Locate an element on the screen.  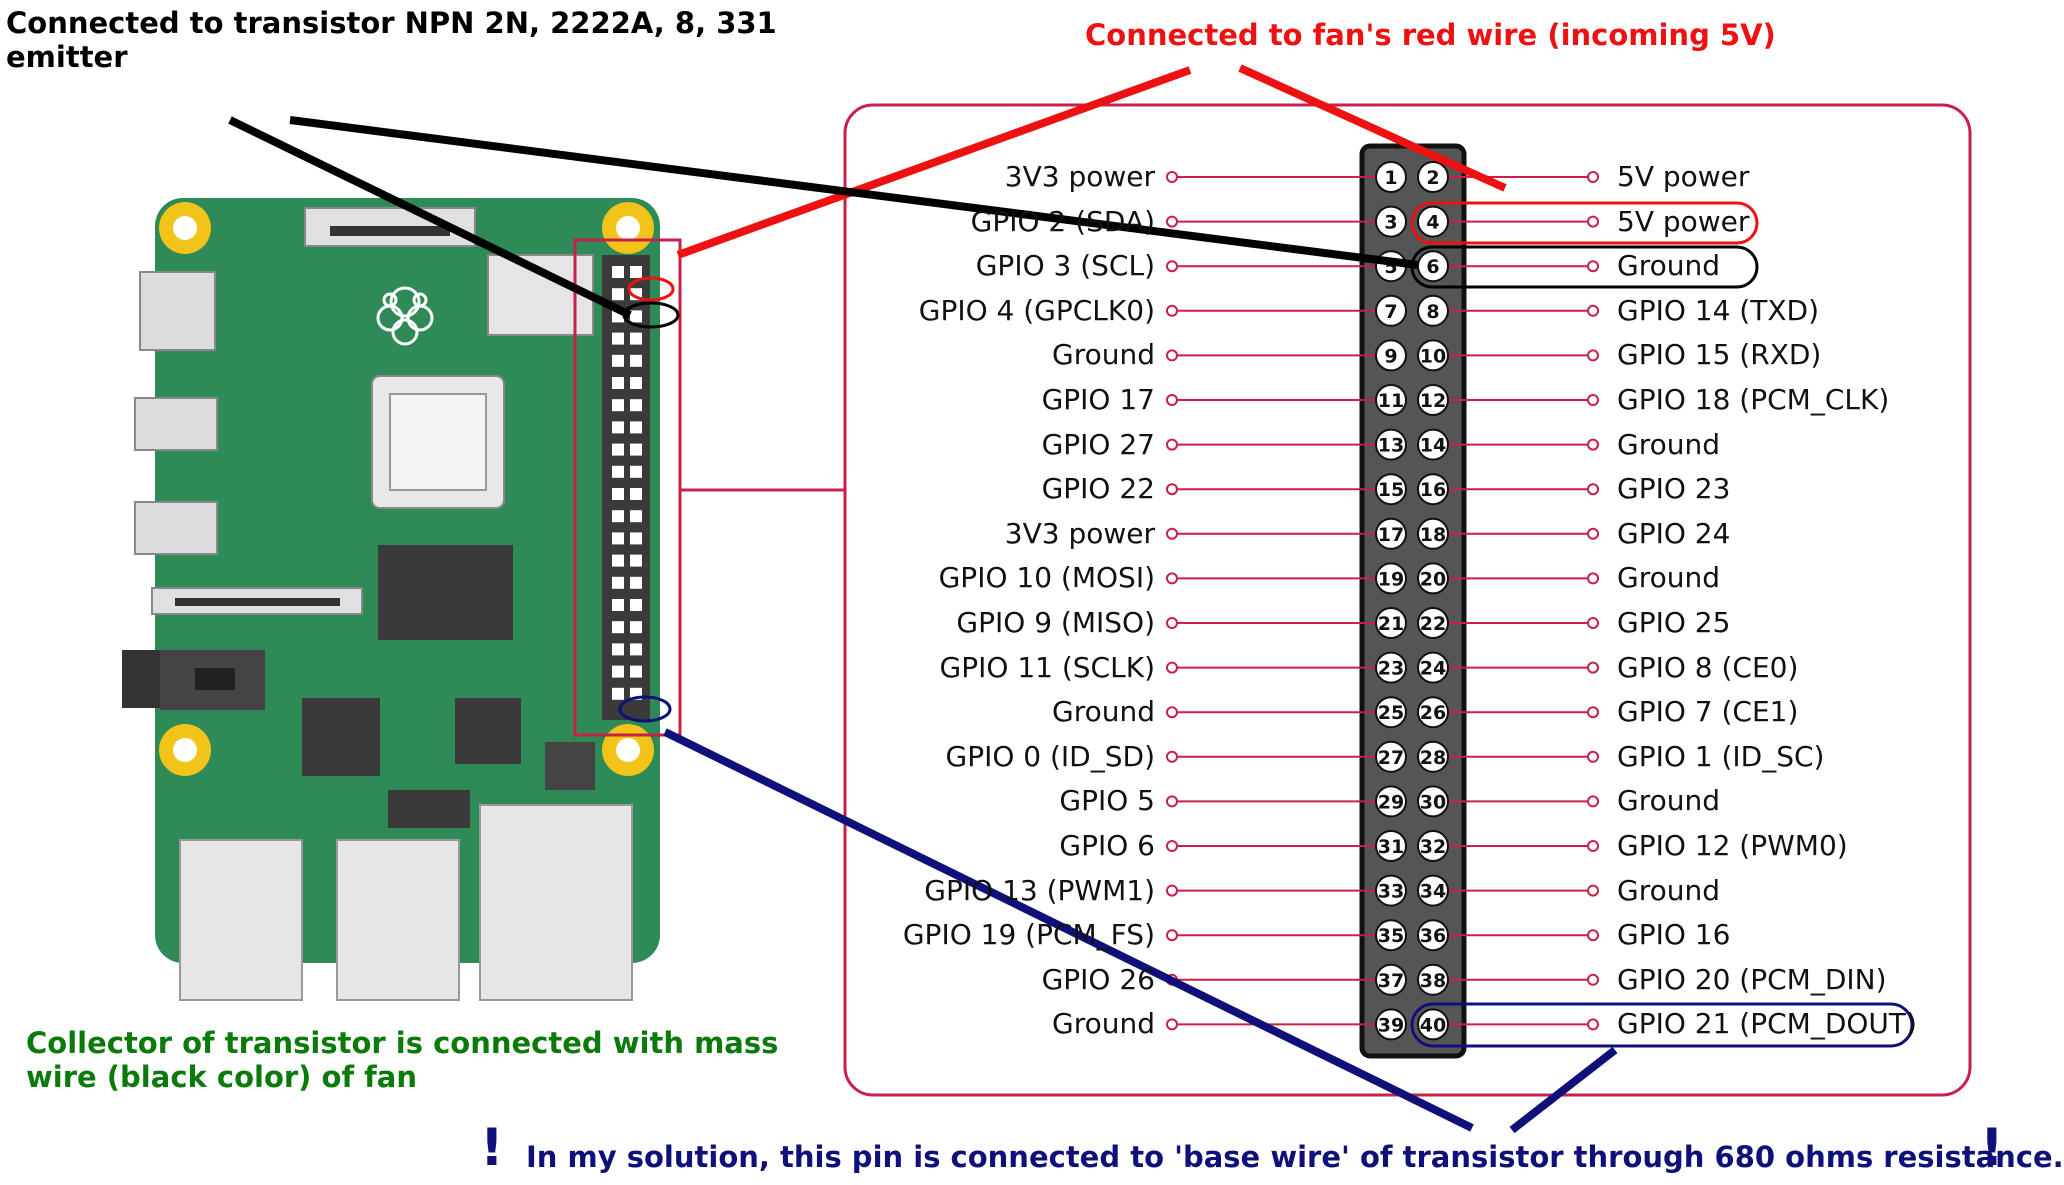
pin-label: GPIO 25 is located at coordinates (1674, 622).